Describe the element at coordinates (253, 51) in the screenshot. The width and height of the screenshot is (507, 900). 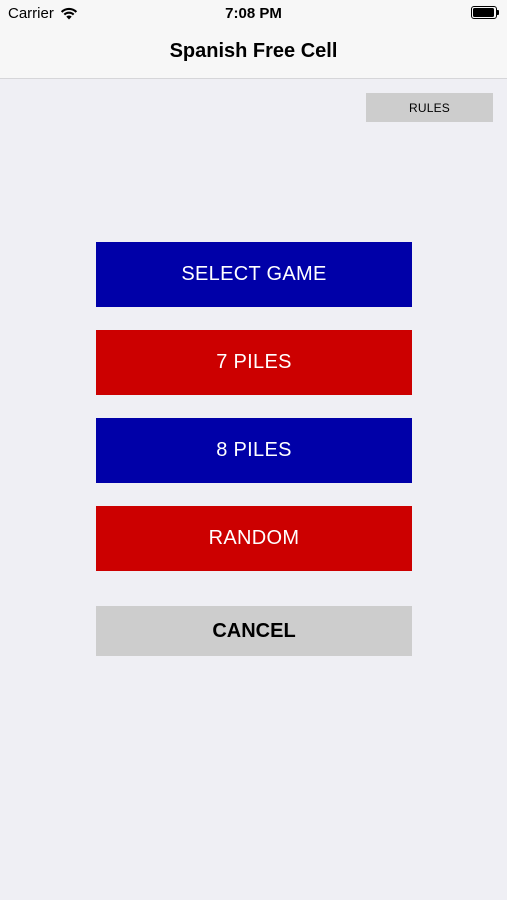
I see `page-title: Spanish Free Cell` at that location.